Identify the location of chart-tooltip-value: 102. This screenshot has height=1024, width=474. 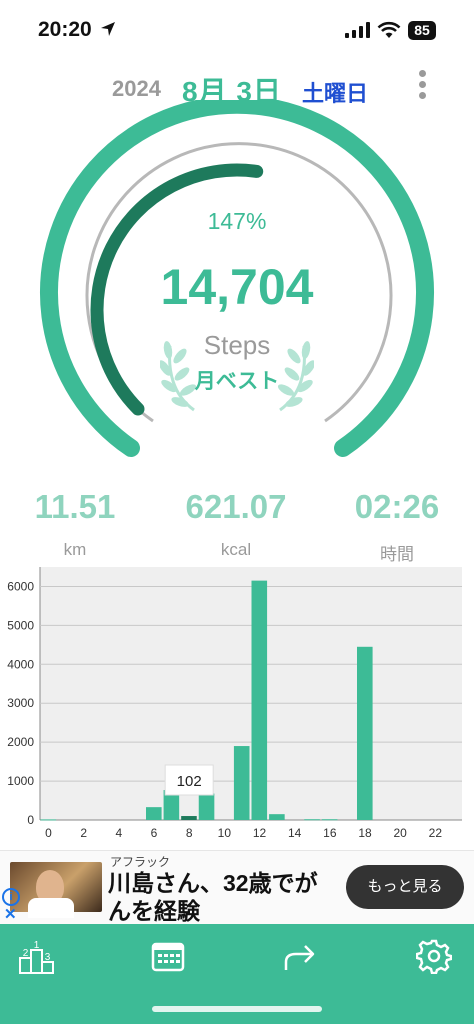
(189, 781).